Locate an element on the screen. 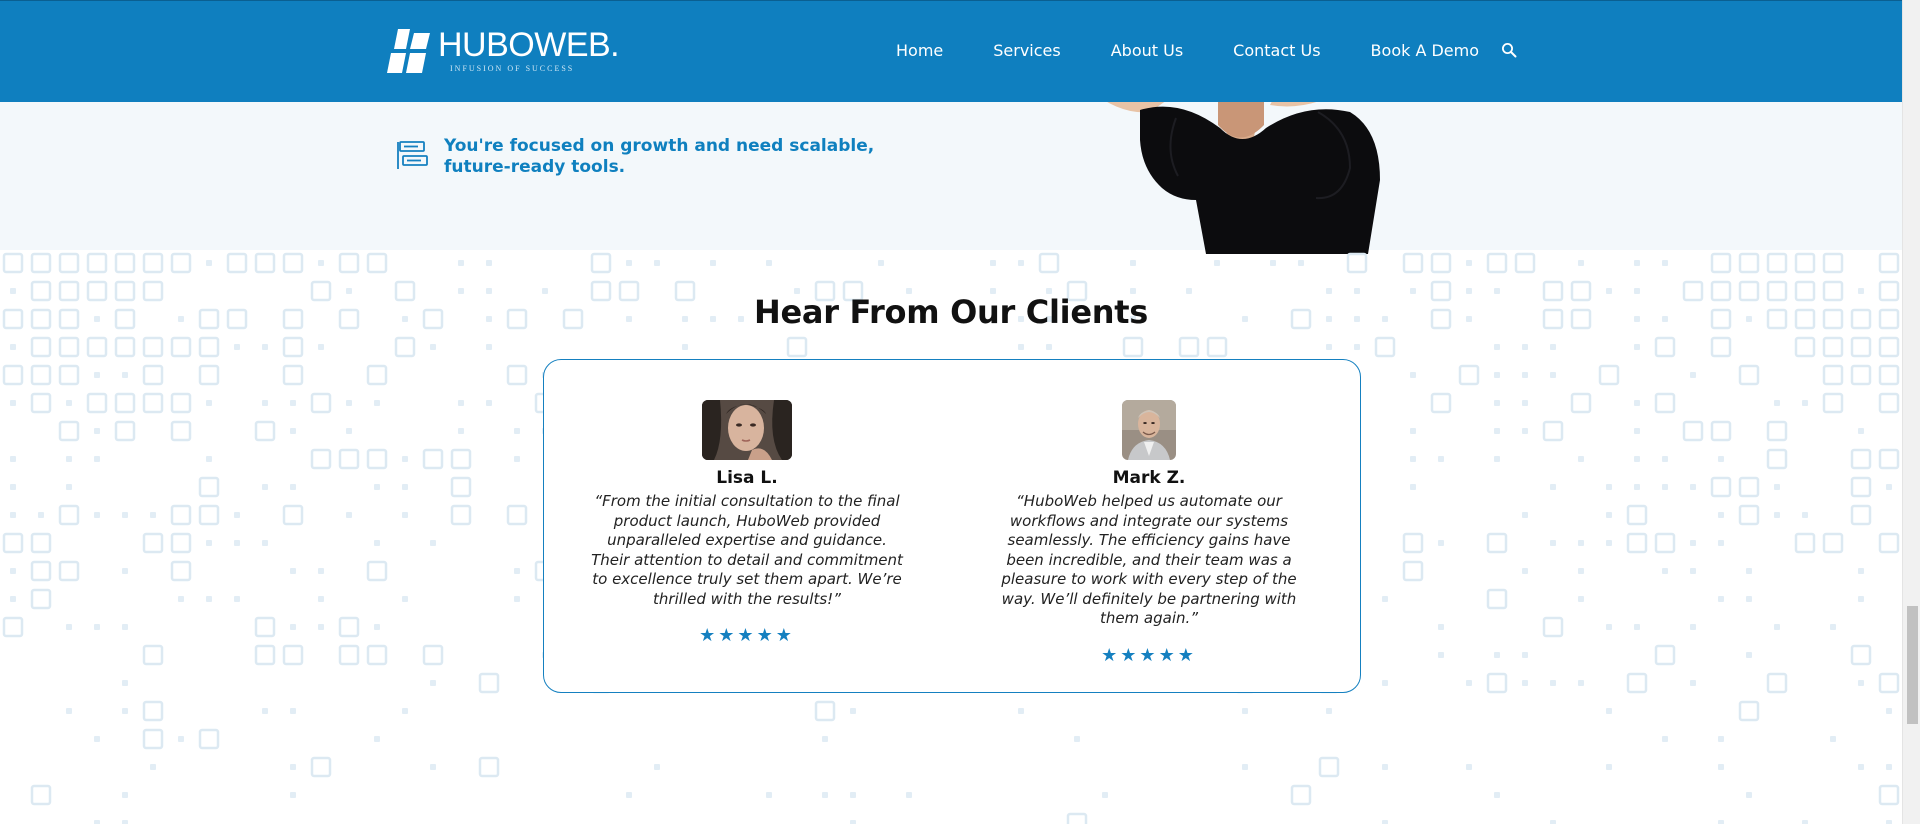 The height and width of the screenshot is (824, 1920). scrollbar-thumb is located at coordinates (1912, 665).